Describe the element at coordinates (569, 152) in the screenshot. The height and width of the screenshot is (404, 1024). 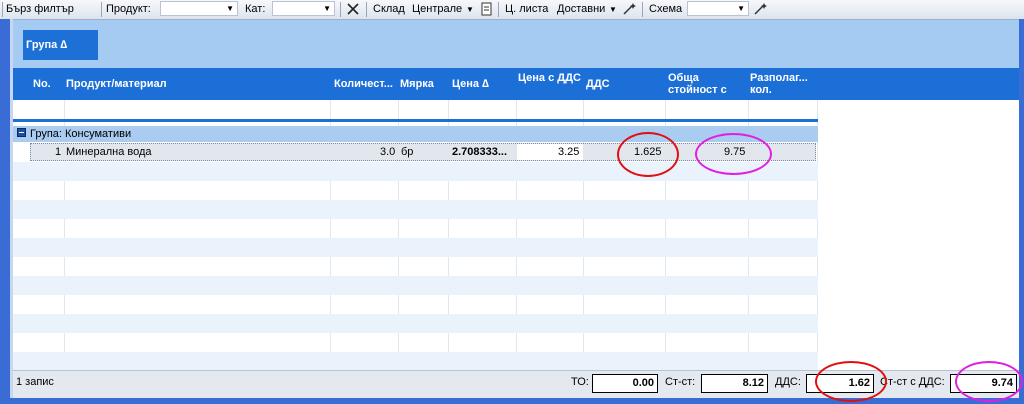
I see `cell-price-vat: 3.25` at that location.